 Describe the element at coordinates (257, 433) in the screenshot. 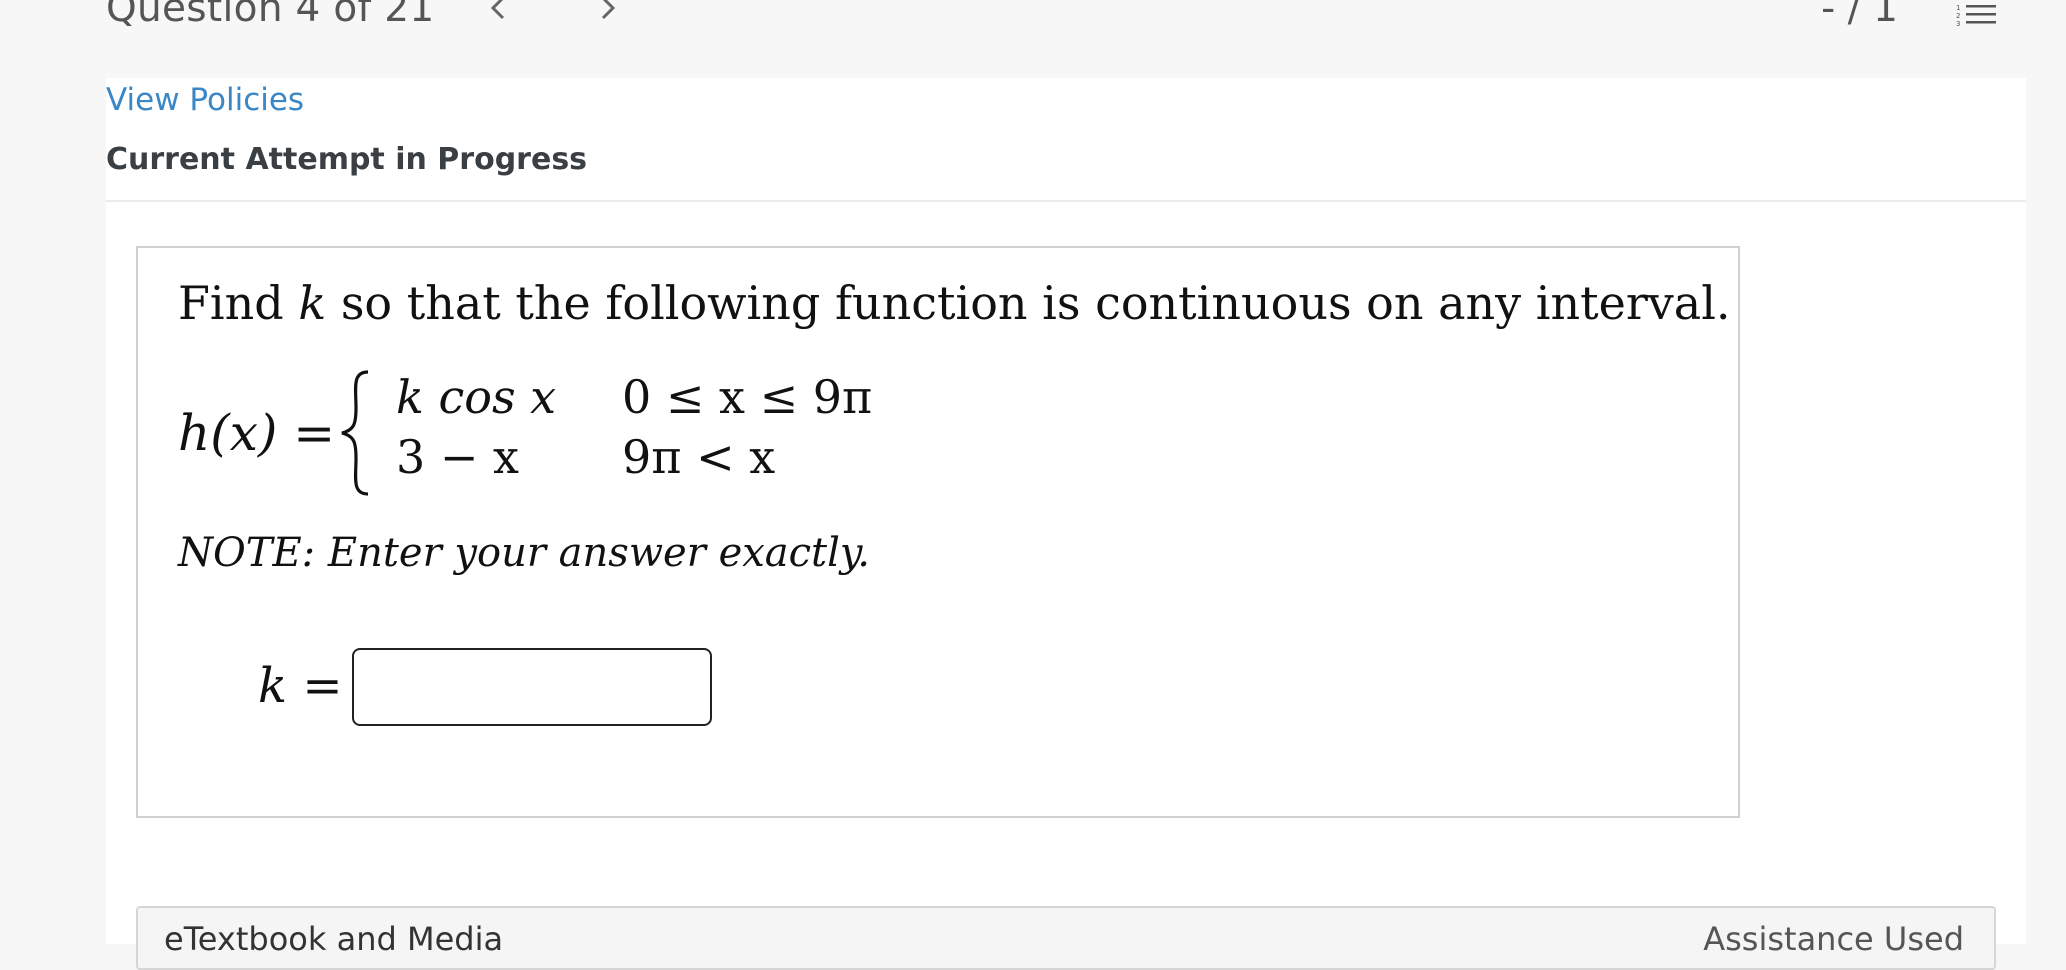

I see `function-name: h(x) =` at that location.